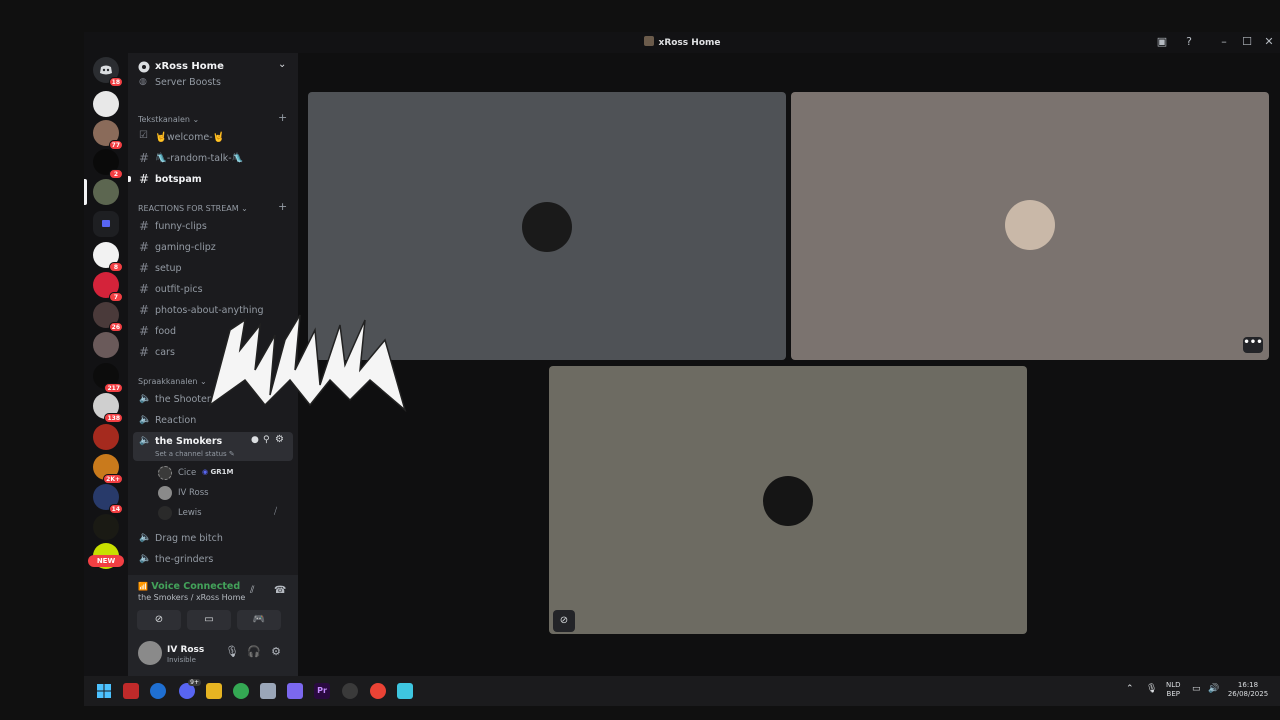 The image size is (1280, 720). Describe the element at coordinates (232, 653) in the screenshot. I see `microphone-icon: 🎙` at that location.